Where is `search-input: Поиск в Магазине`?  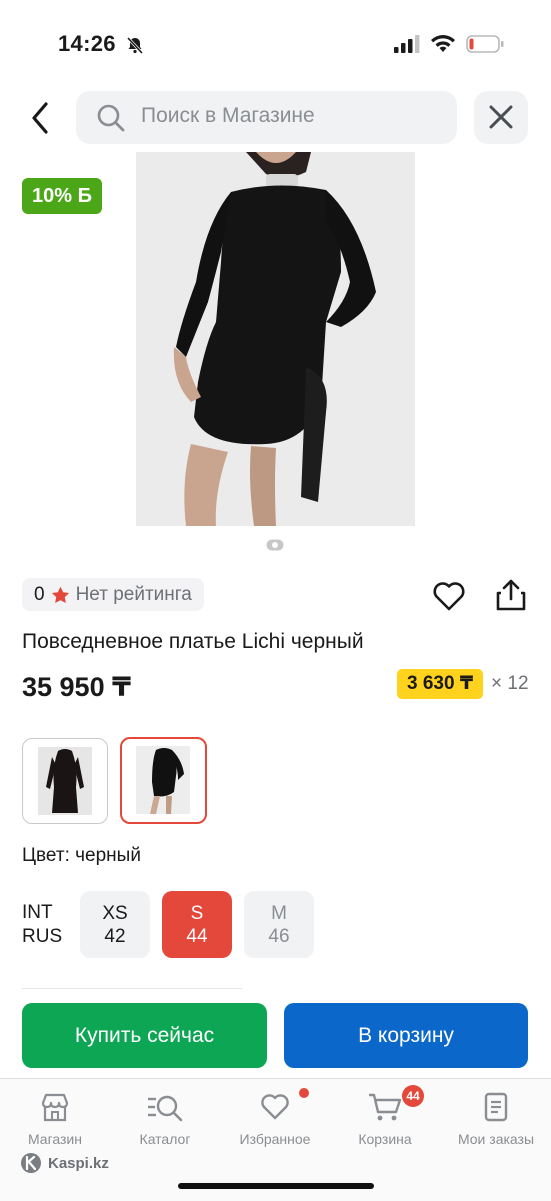
search-input: Поиск в Магазине is located at coordinates (266, 117).